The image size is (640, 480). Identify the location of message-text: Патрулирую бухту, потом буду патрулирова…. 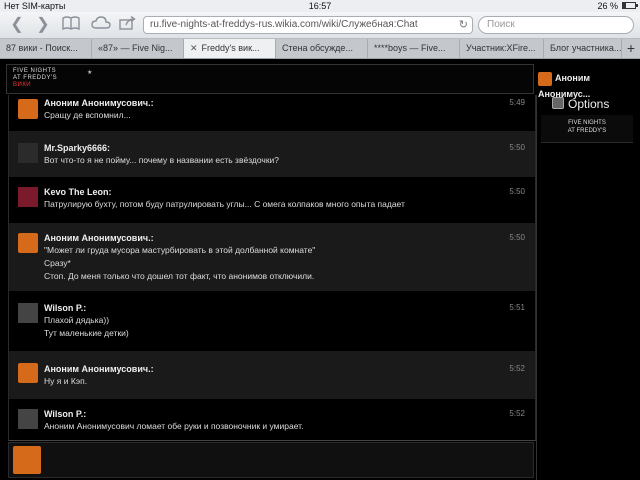
(224, 204).